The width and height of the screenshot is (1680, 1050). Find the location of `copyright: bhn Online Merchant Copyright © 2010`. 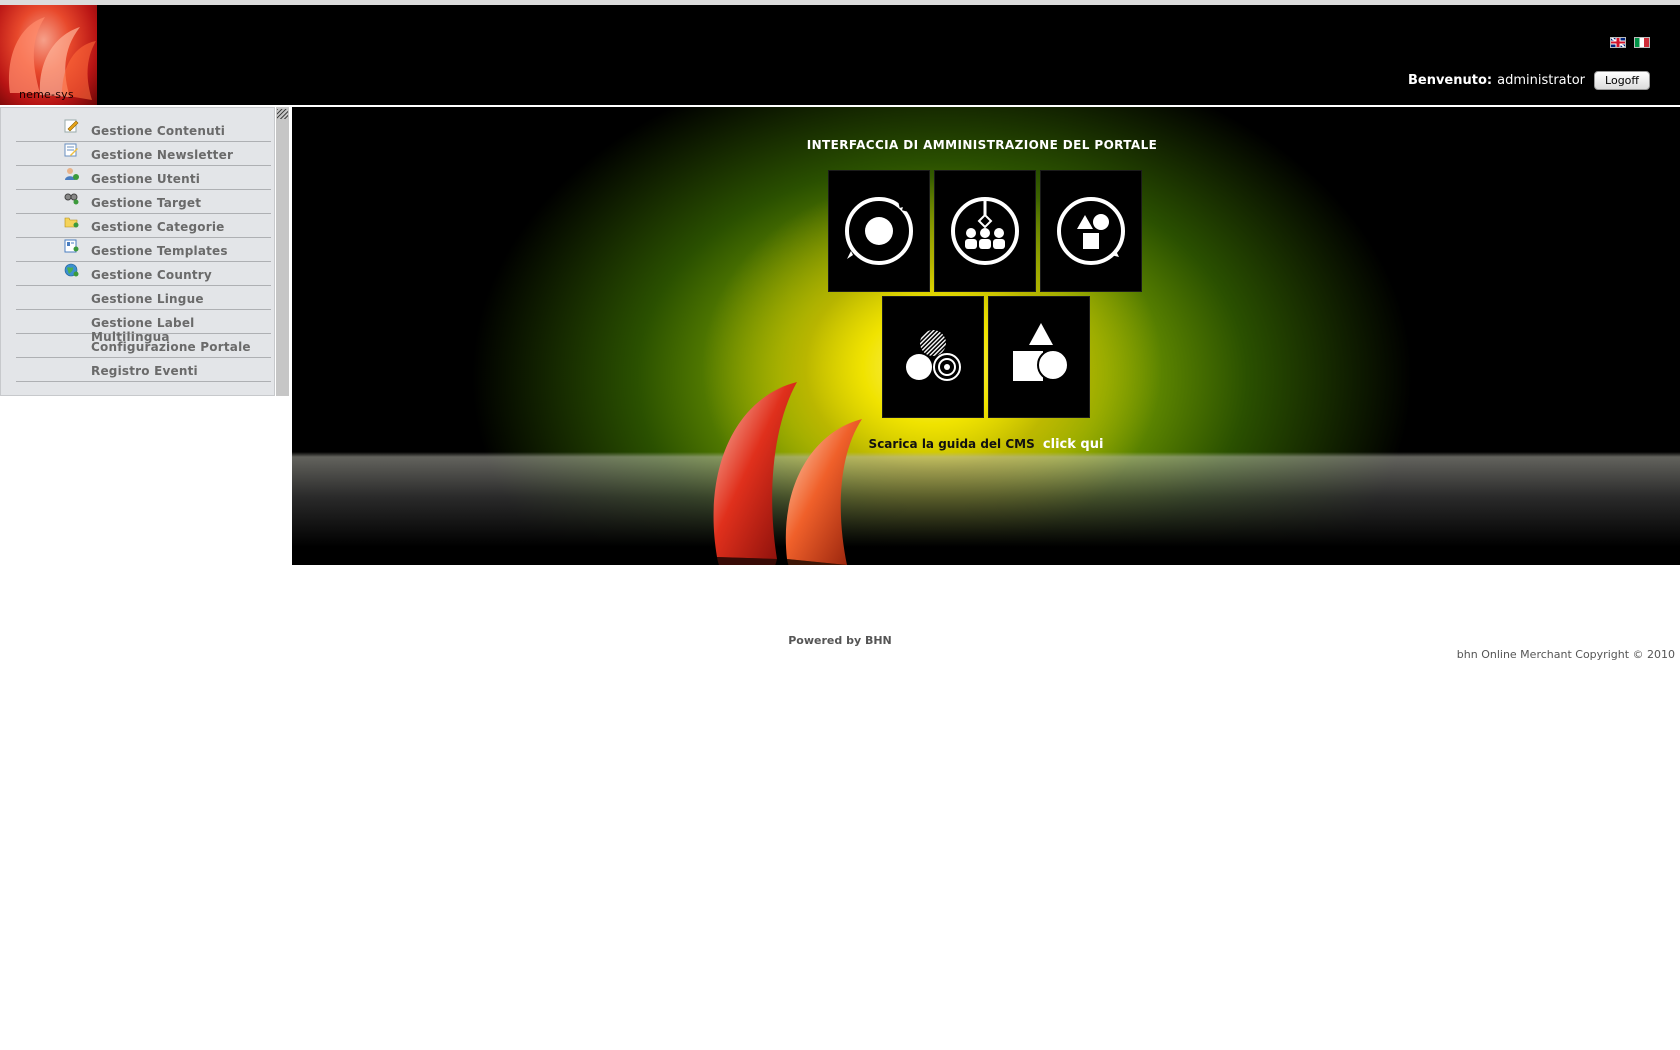

copyright: bhn Online Merchant Copyright © 2010 is located at coordinates (1565, 654).